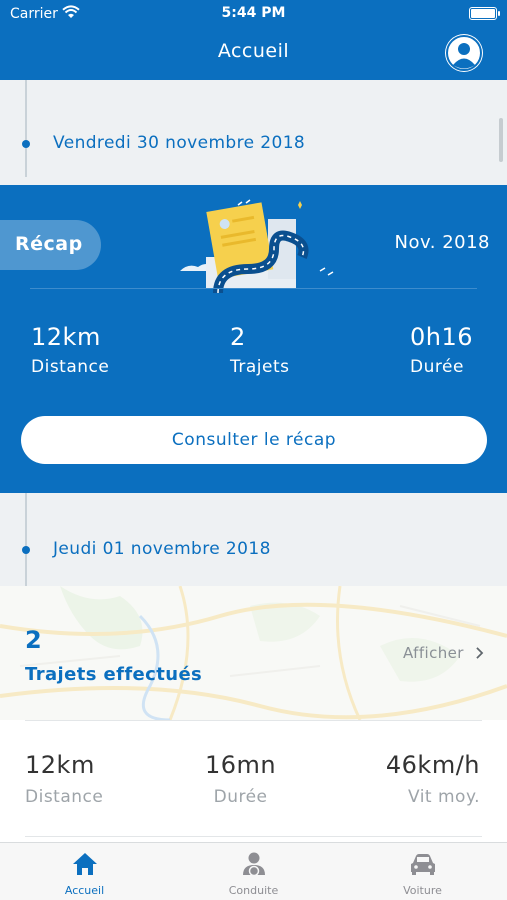 Image resolution: width=507 pixels, height=900 pixels. I want to click on stat-label: Vit moy., so click(443, 797).